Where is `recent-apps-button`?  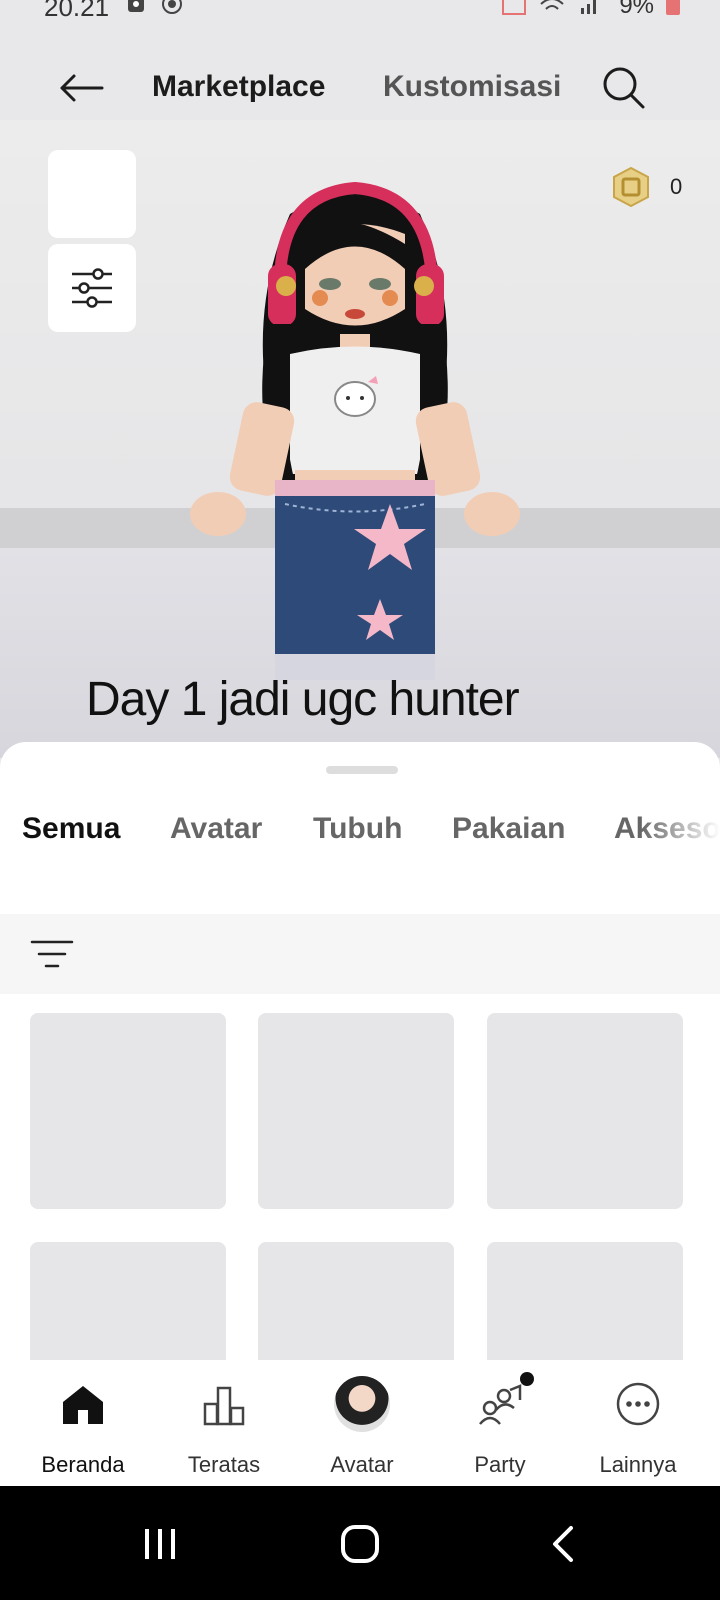 recent-apps-button is located at coordinates (160, 1544).